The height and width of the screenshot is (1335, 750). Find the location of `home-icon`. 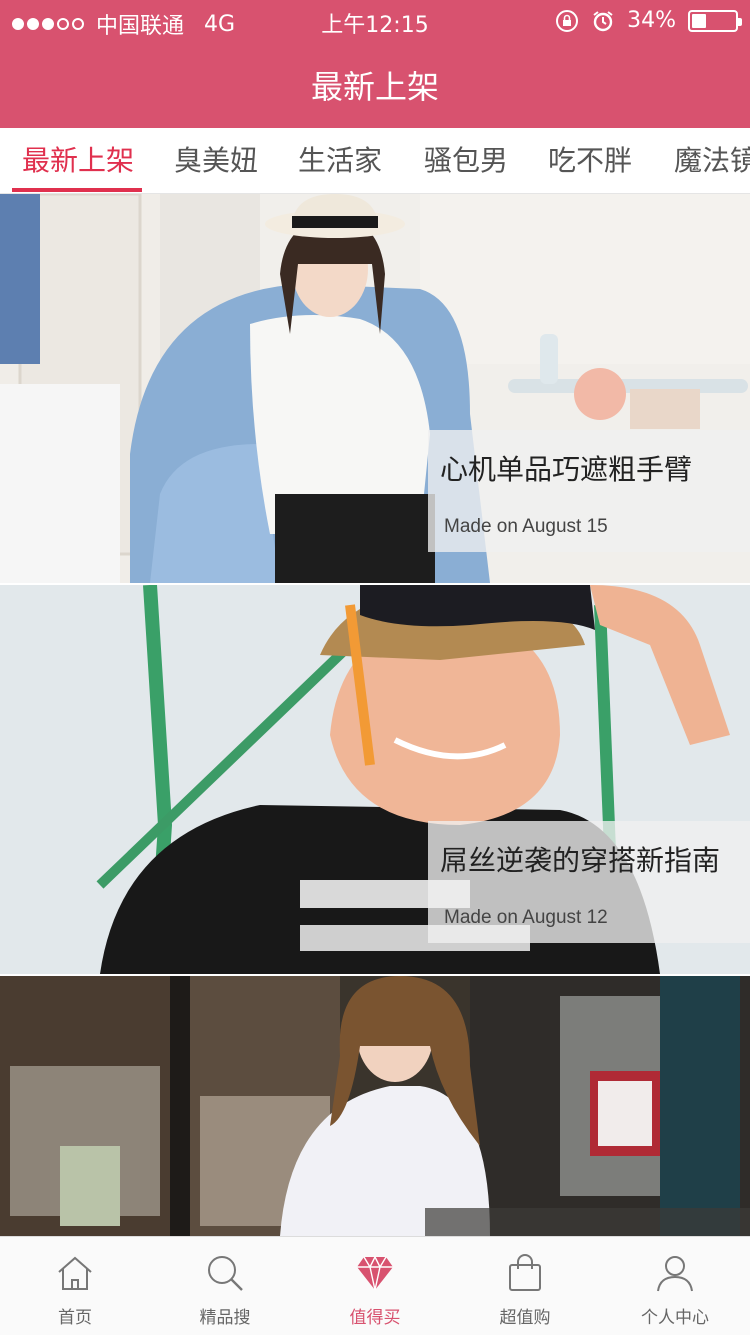

home-icon is located at coordinates (75, 1273).